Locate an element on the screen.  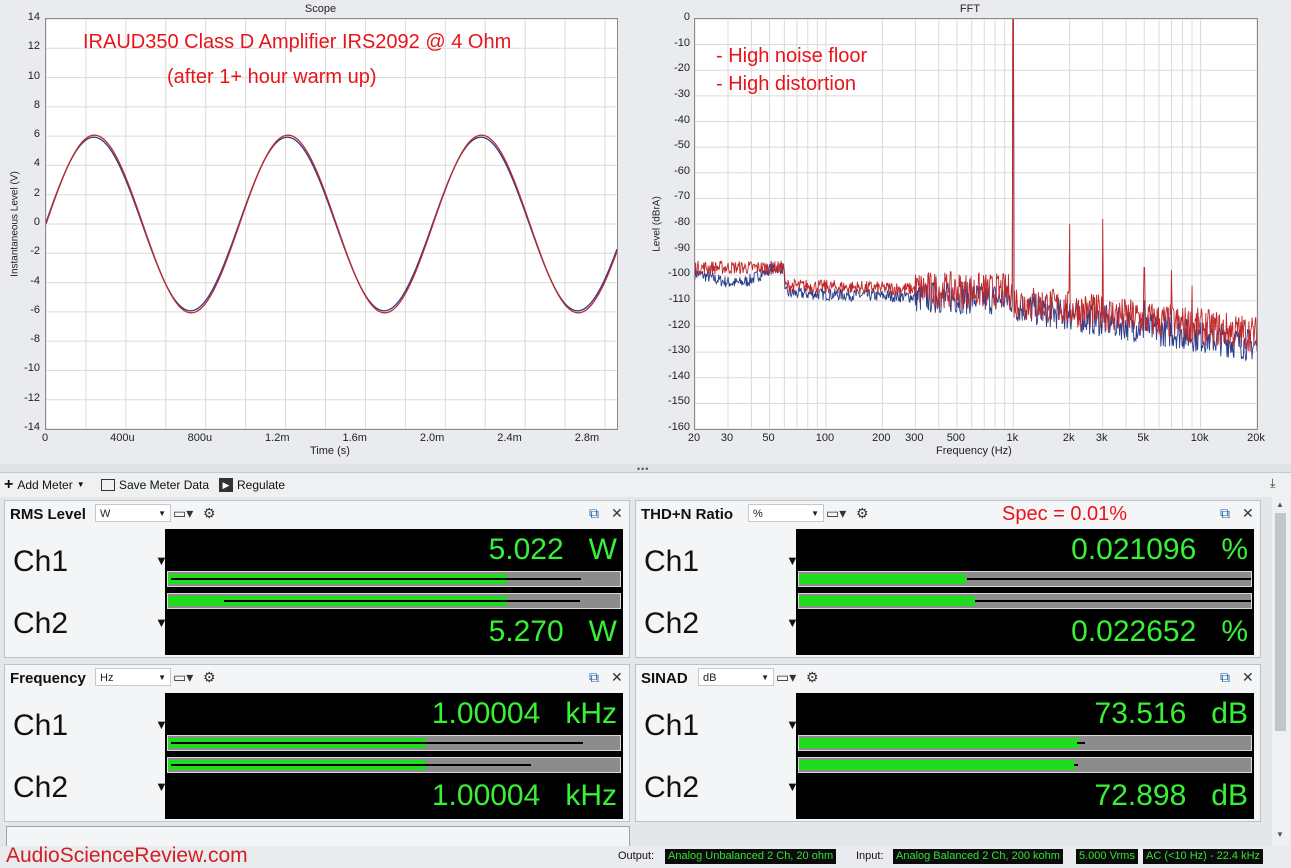
fft-ytick: -110 is located at coordinates (679, 298).